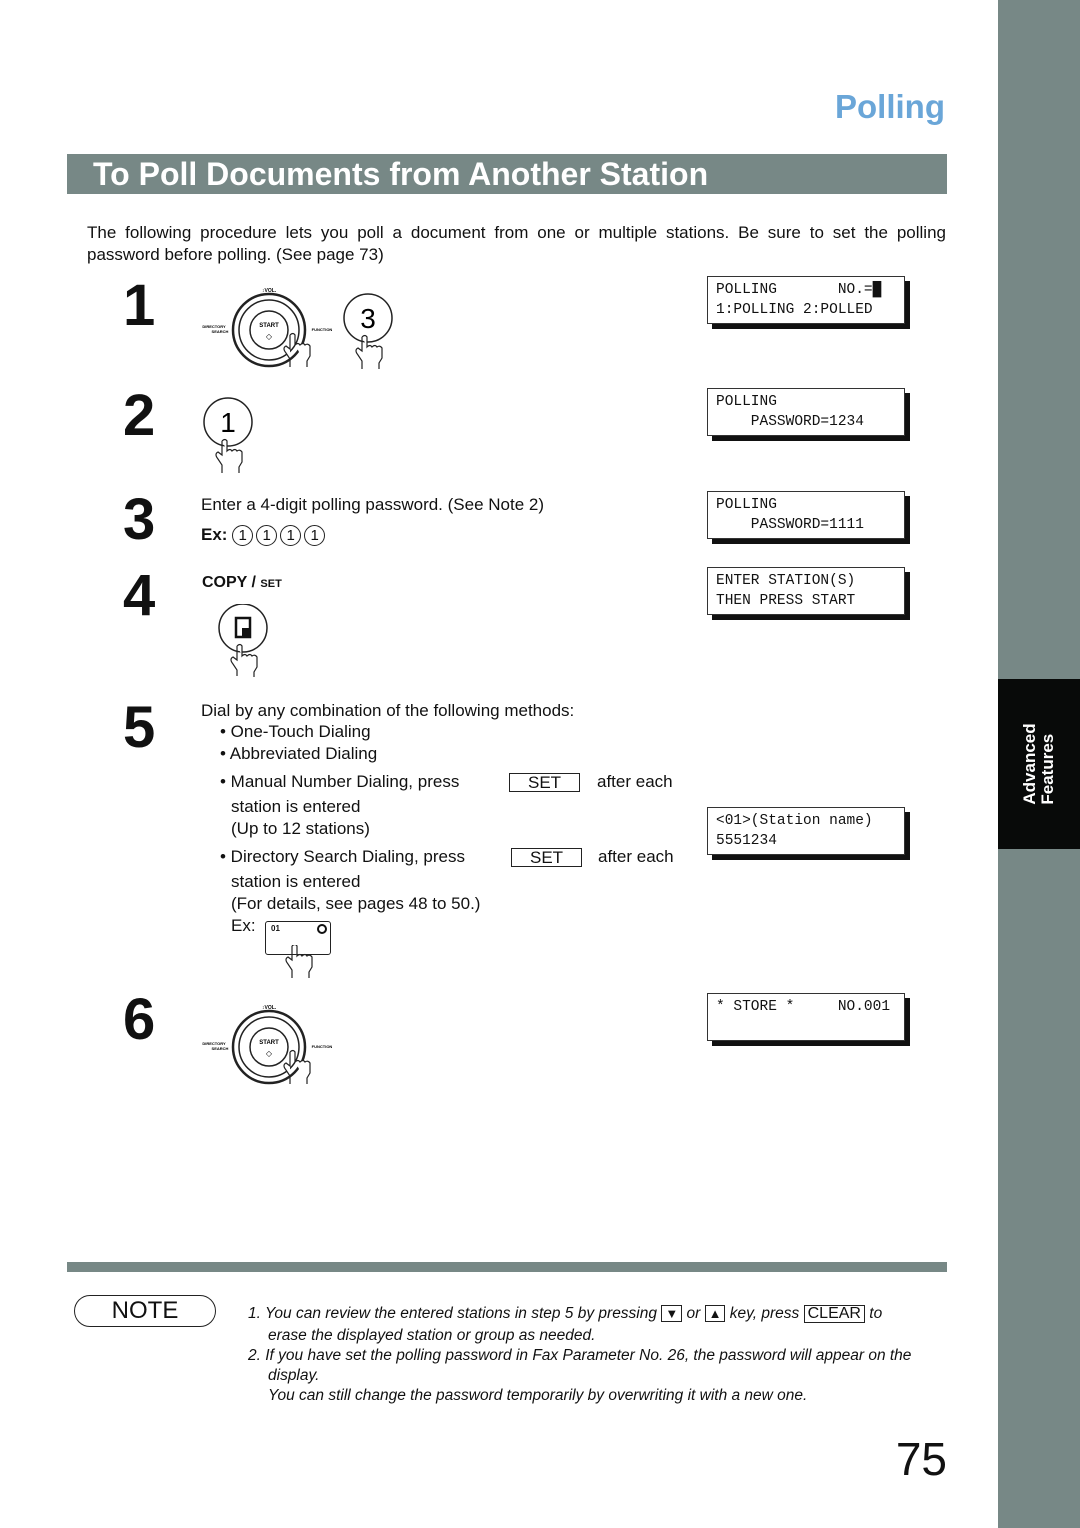 The width and height of the screenshot is (1080, 1528). Describe the element at coordinates (834, 1314) in the screenshot. I see `clear-key: CLEAR` at that location.